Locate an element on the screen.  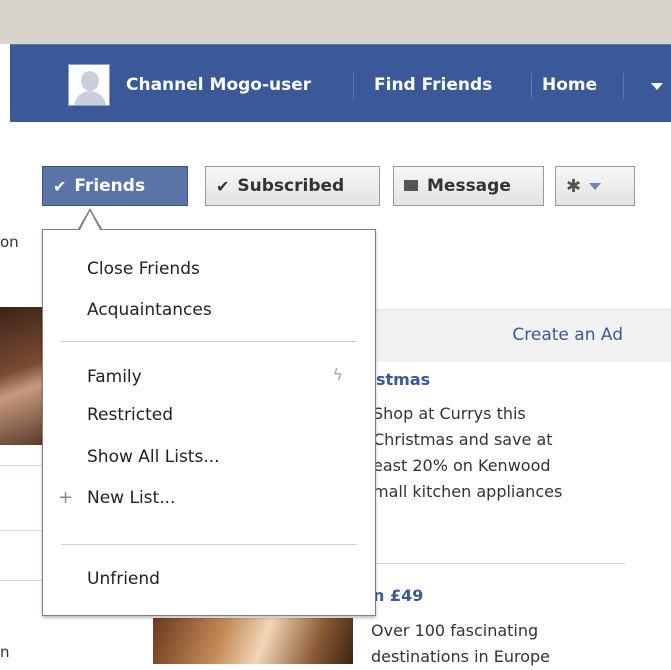
ad-line: east 20% on Kenwood is located at coordinates (462, 465).